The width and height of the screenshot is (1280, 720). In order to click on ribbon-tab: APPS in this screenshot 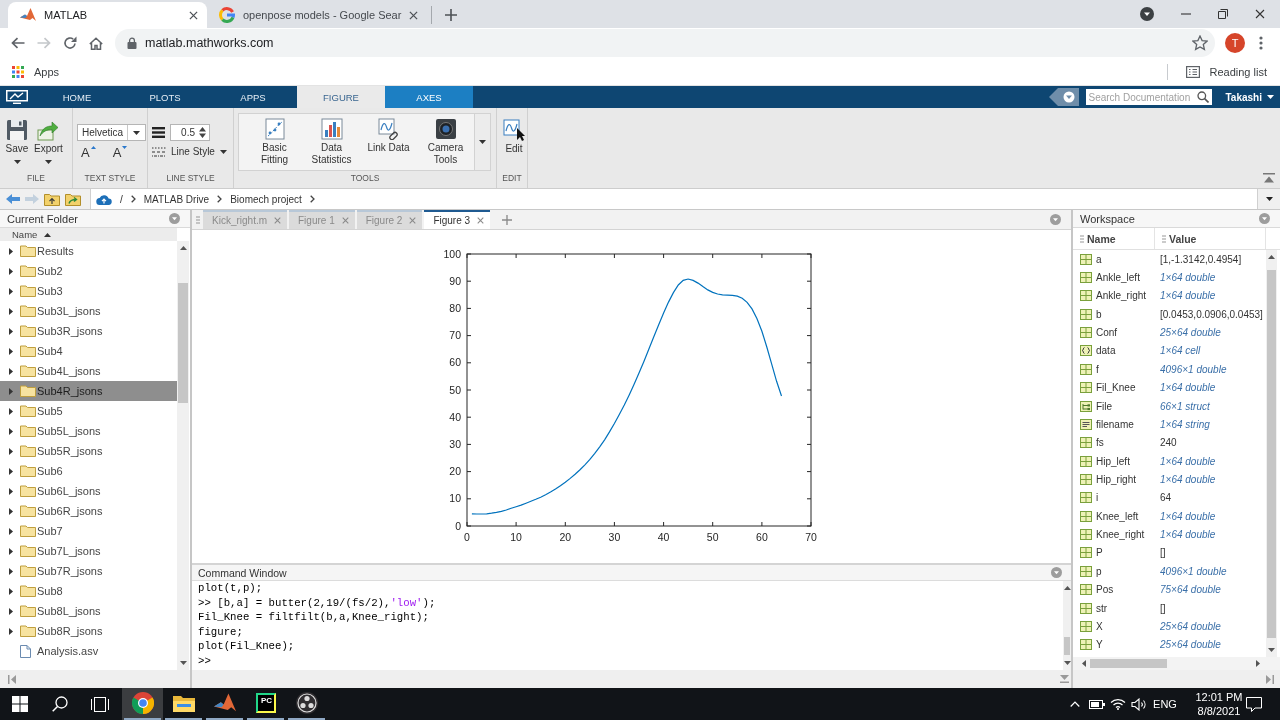, I will do `click(253, 97)`.